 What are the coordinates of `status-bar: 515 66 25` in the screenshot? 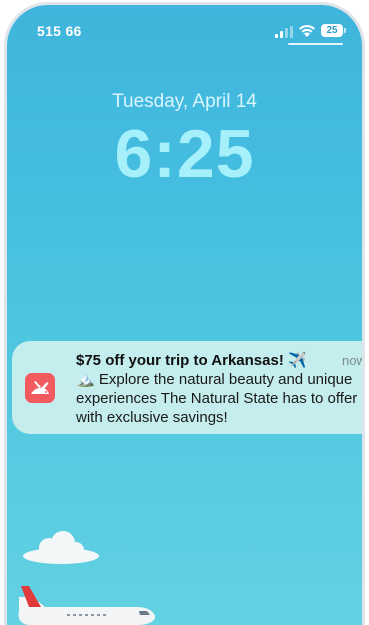 It's located at (184, 32).